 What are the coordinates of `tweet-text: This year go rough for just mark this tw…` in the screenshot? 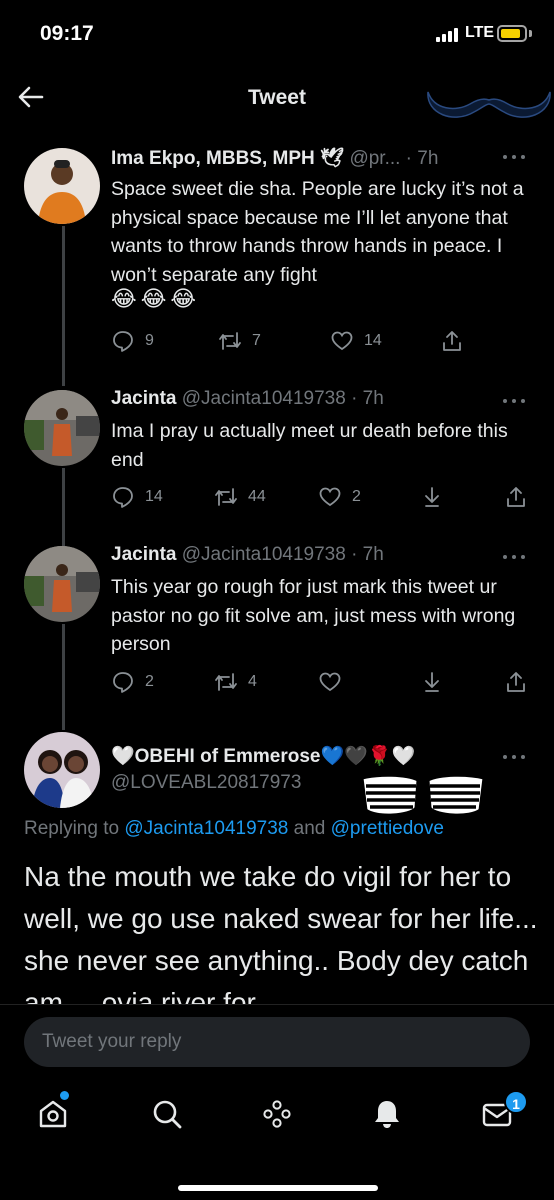 It's located at (313, 615).